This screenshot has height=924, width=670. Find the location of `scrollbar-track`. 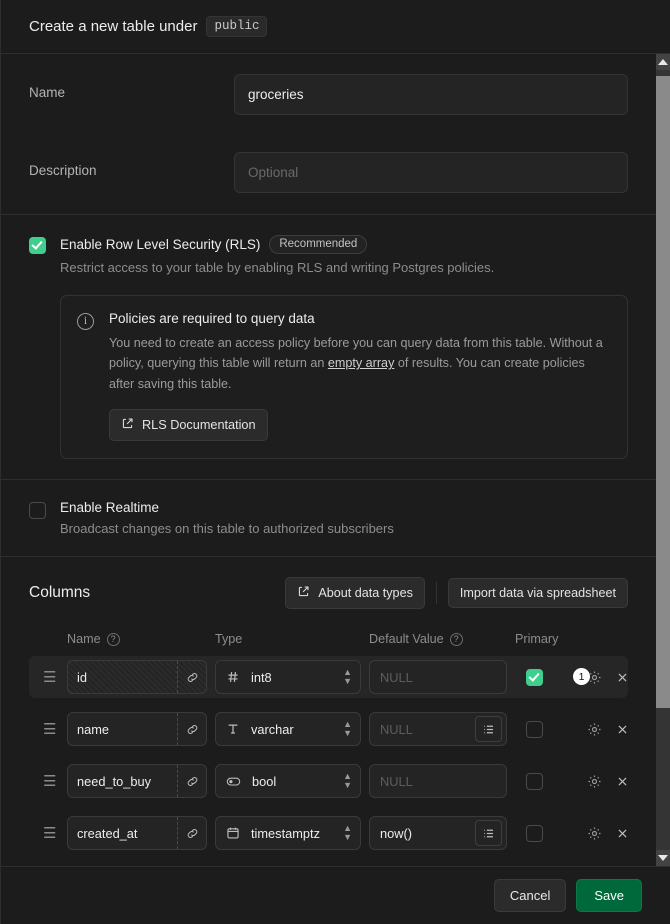

scrollbar-track is located at coordinates (663, 460).